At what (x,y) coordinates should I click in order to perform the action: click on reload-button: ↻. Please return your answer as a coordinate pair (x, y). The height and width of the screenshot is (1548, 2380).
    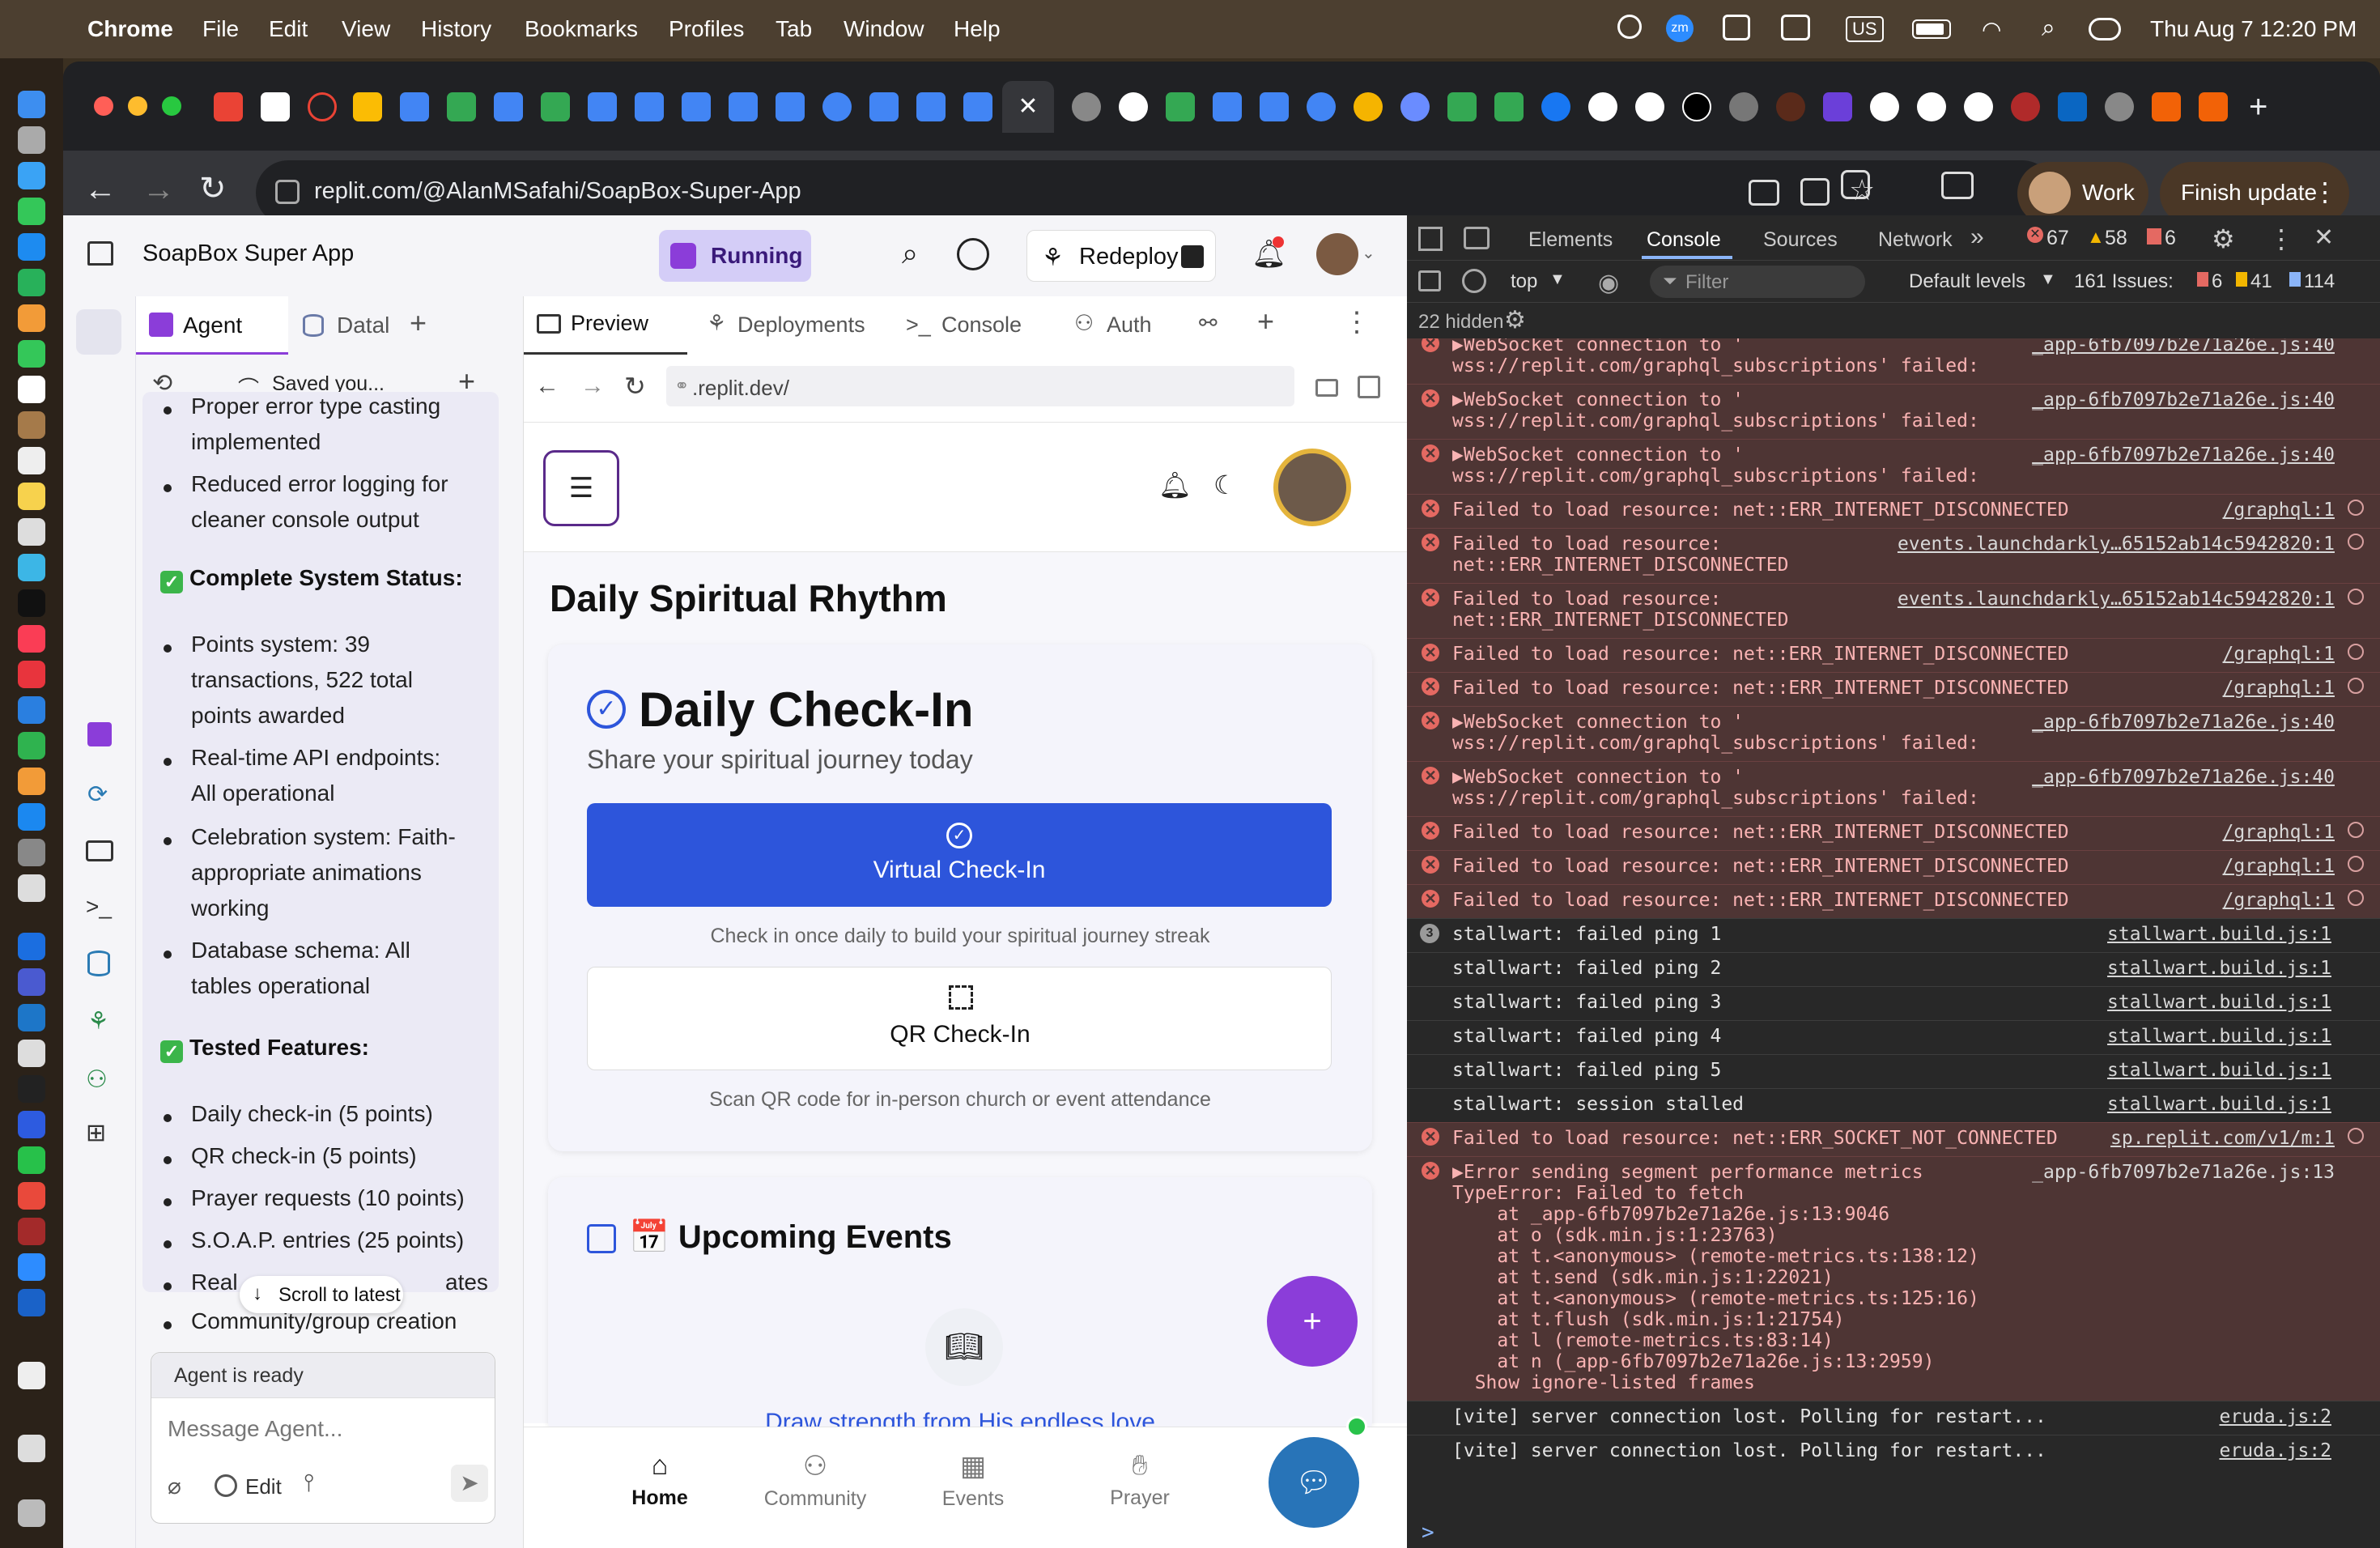
    Looking at the image, I should click on (213, 189).